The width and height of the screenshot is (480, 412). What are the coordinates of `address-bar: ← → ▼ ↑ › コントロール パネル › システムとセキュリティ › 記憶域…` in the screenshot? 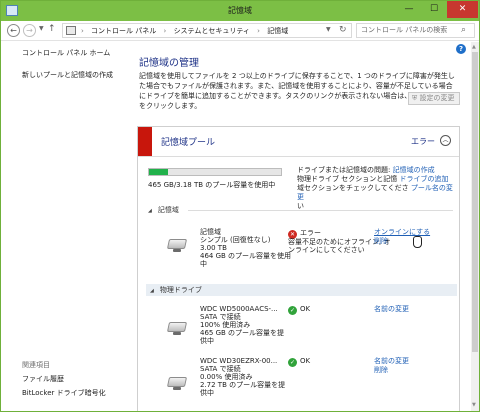 It's located at (240, 31).